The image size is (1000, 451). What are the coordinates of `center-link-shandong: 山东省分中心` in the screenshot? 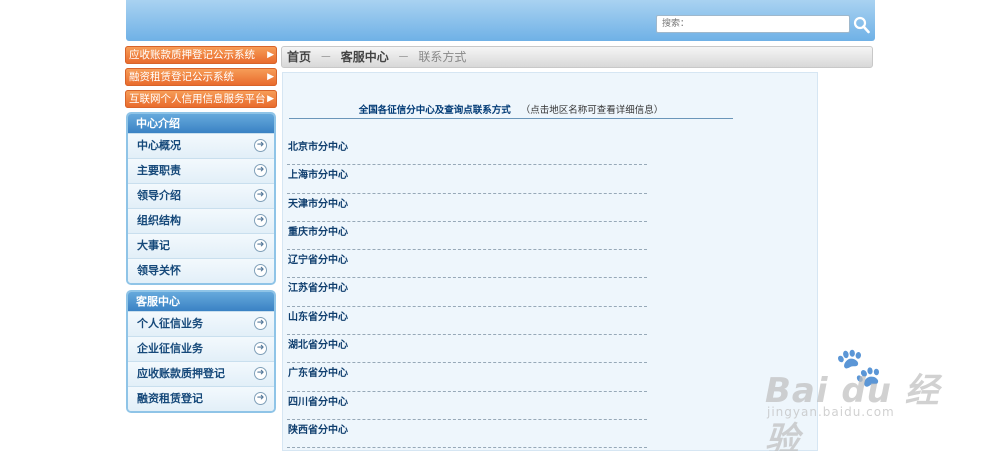 It's located at (467, 321).